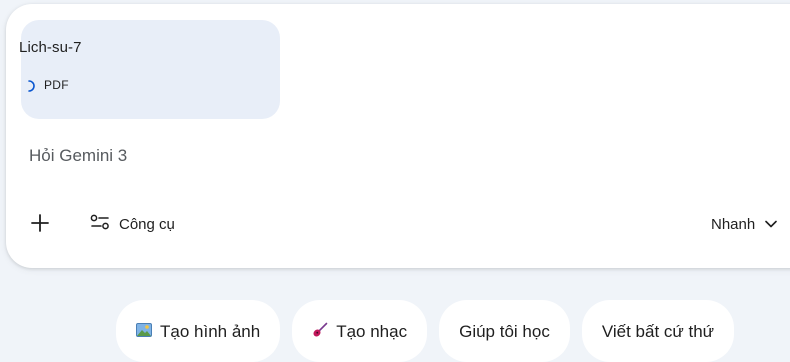 Image resolution: width=790 pixels, height=362 pixels. What do you see at coordinates (320, 333) in the screenshot?
I see `guitar-emoji-icon` at bounding box center [320, 333].